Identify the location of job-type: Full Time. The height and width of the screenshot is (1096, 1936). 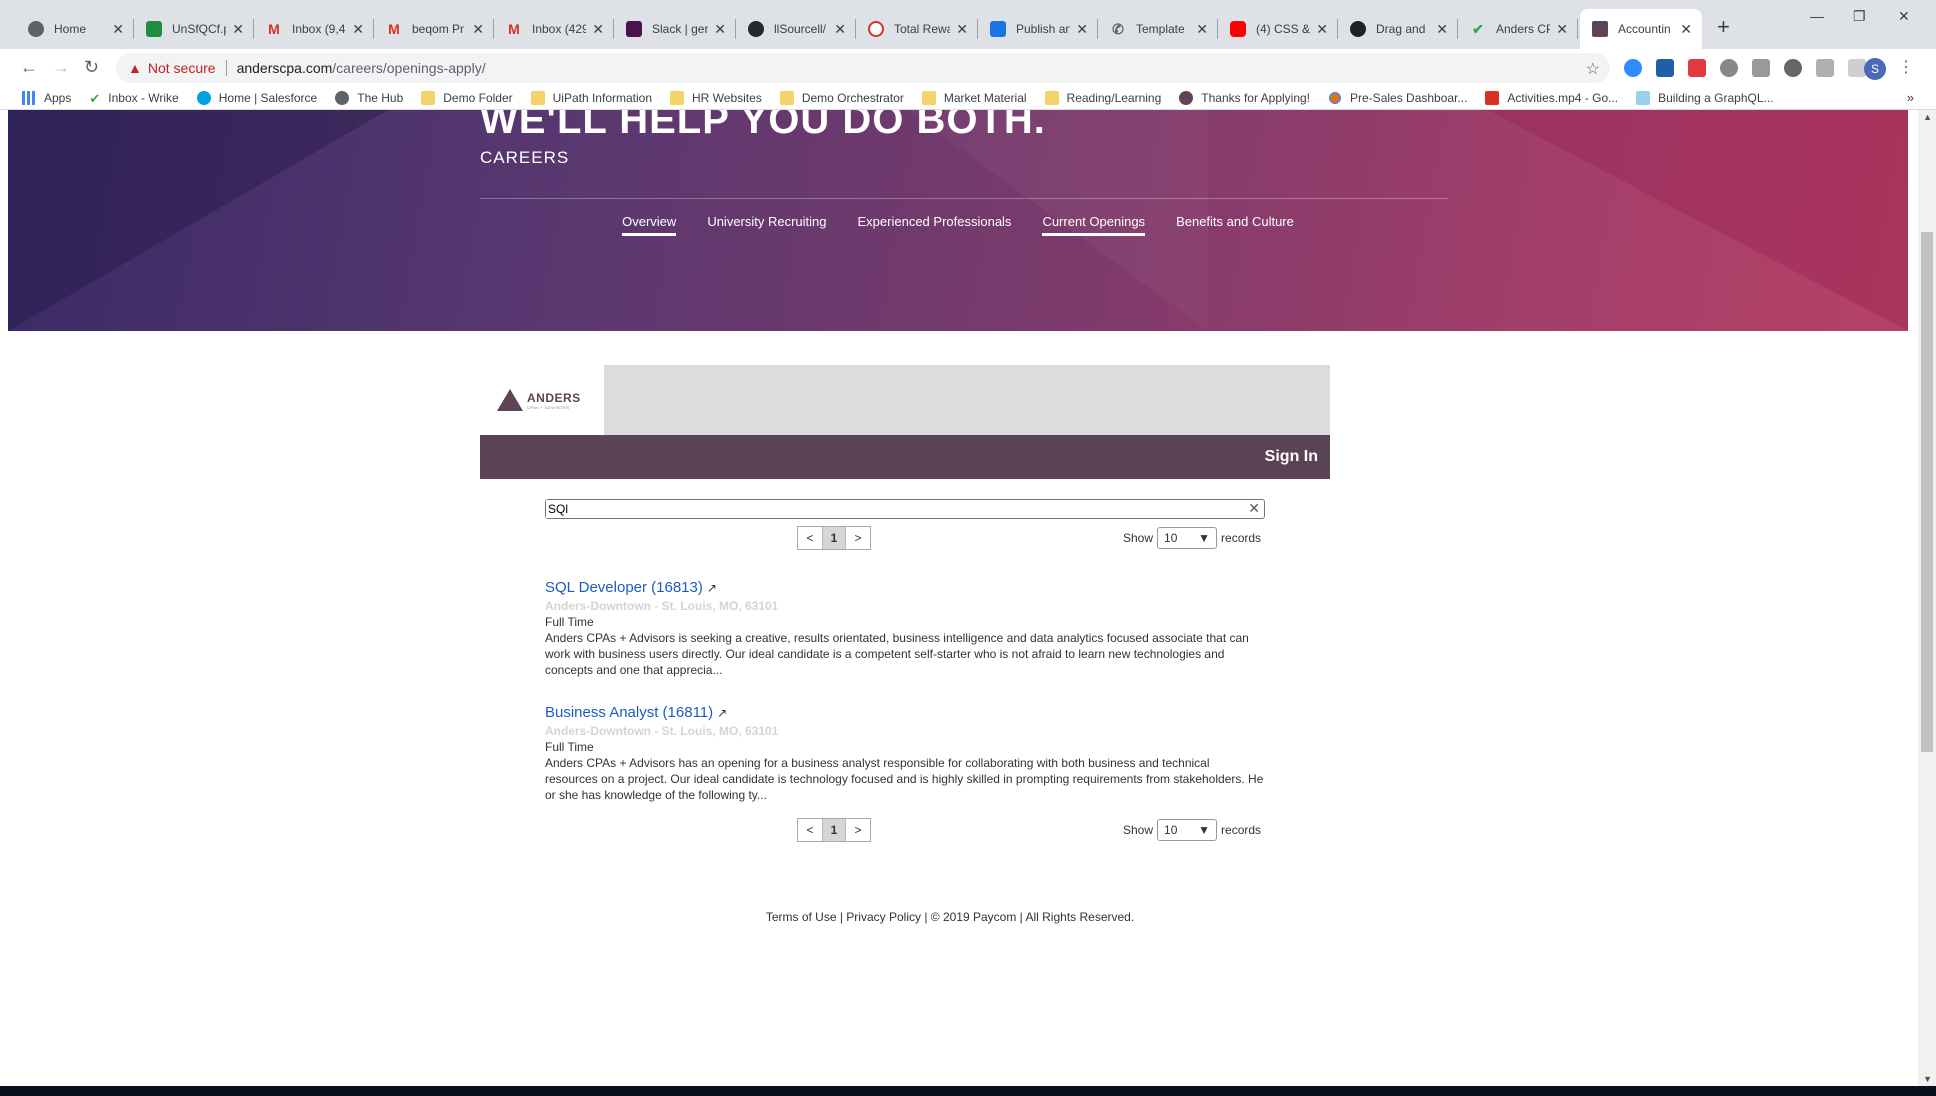
(569, 747).